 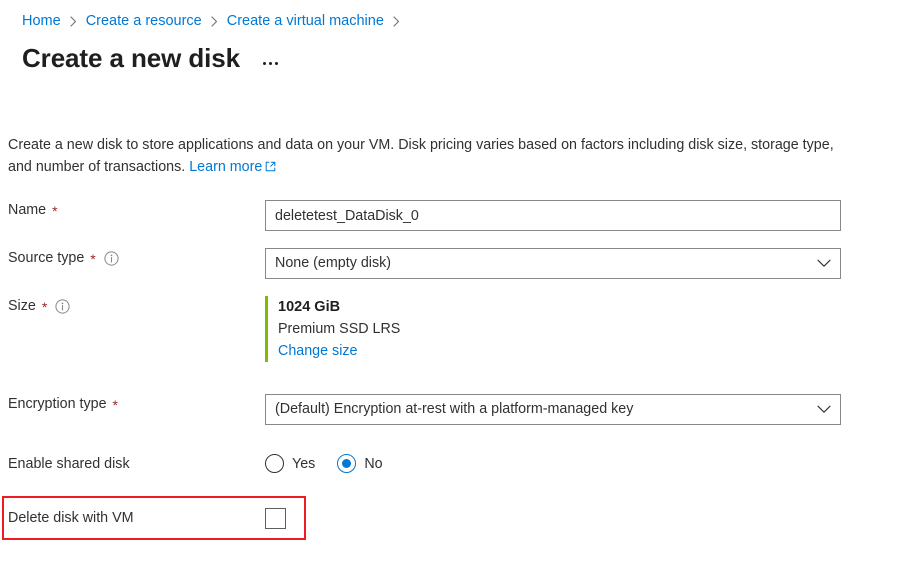 I want to click on enable-shared-disk-label: Enable shared disk, so click(x=132, y=464).